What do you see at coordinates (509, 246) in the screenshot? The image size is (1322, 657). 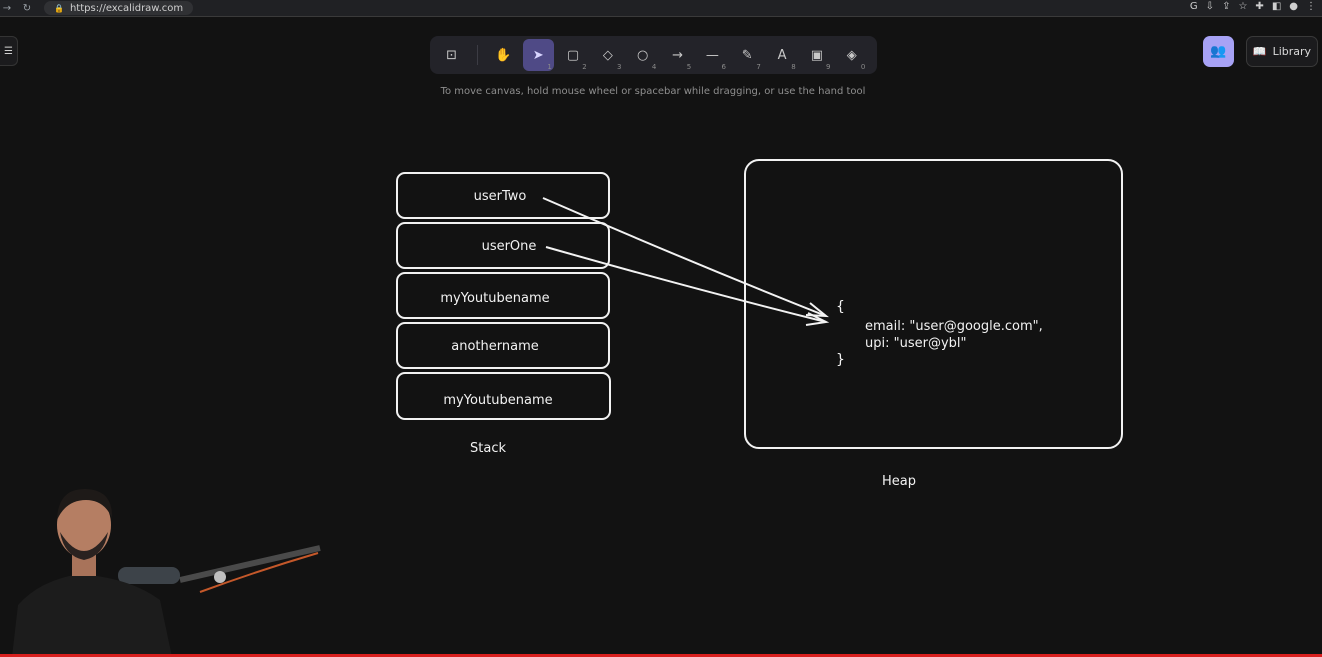 I see `stack-item-label: userOne` at bounding box center [509, 246].